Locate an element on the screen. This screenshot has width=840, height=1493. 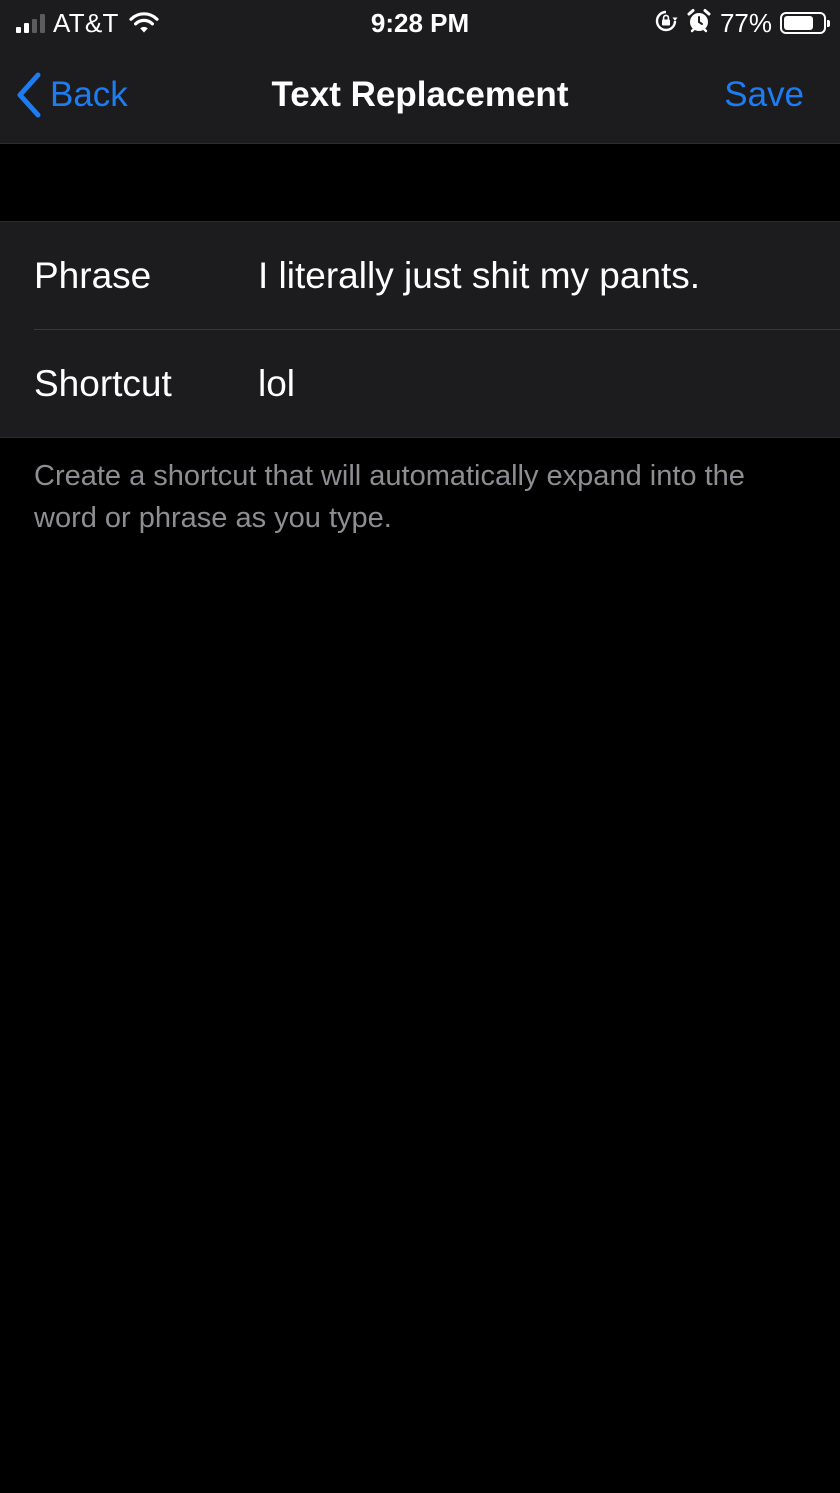
shortcut-row: Shortcut lol is located at coordinates (420, 383).